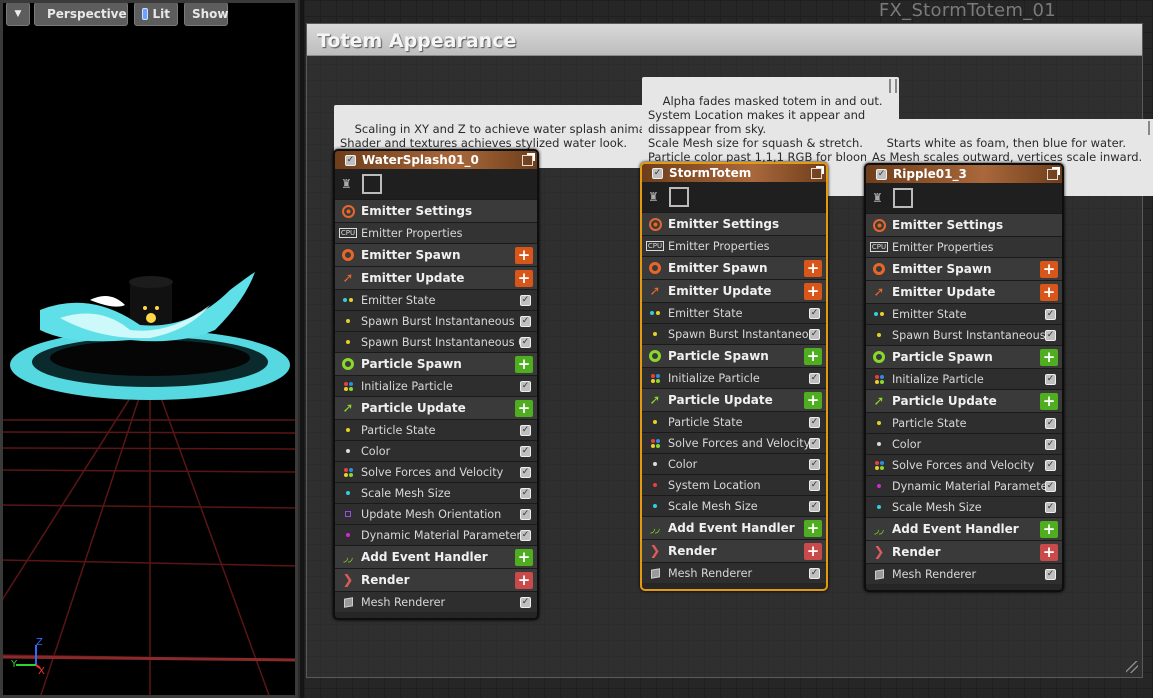 The width and height of the screenshot is (1153, 698). I want to click on emitter-enabled-checkbox: ✓, so click(881, 174).